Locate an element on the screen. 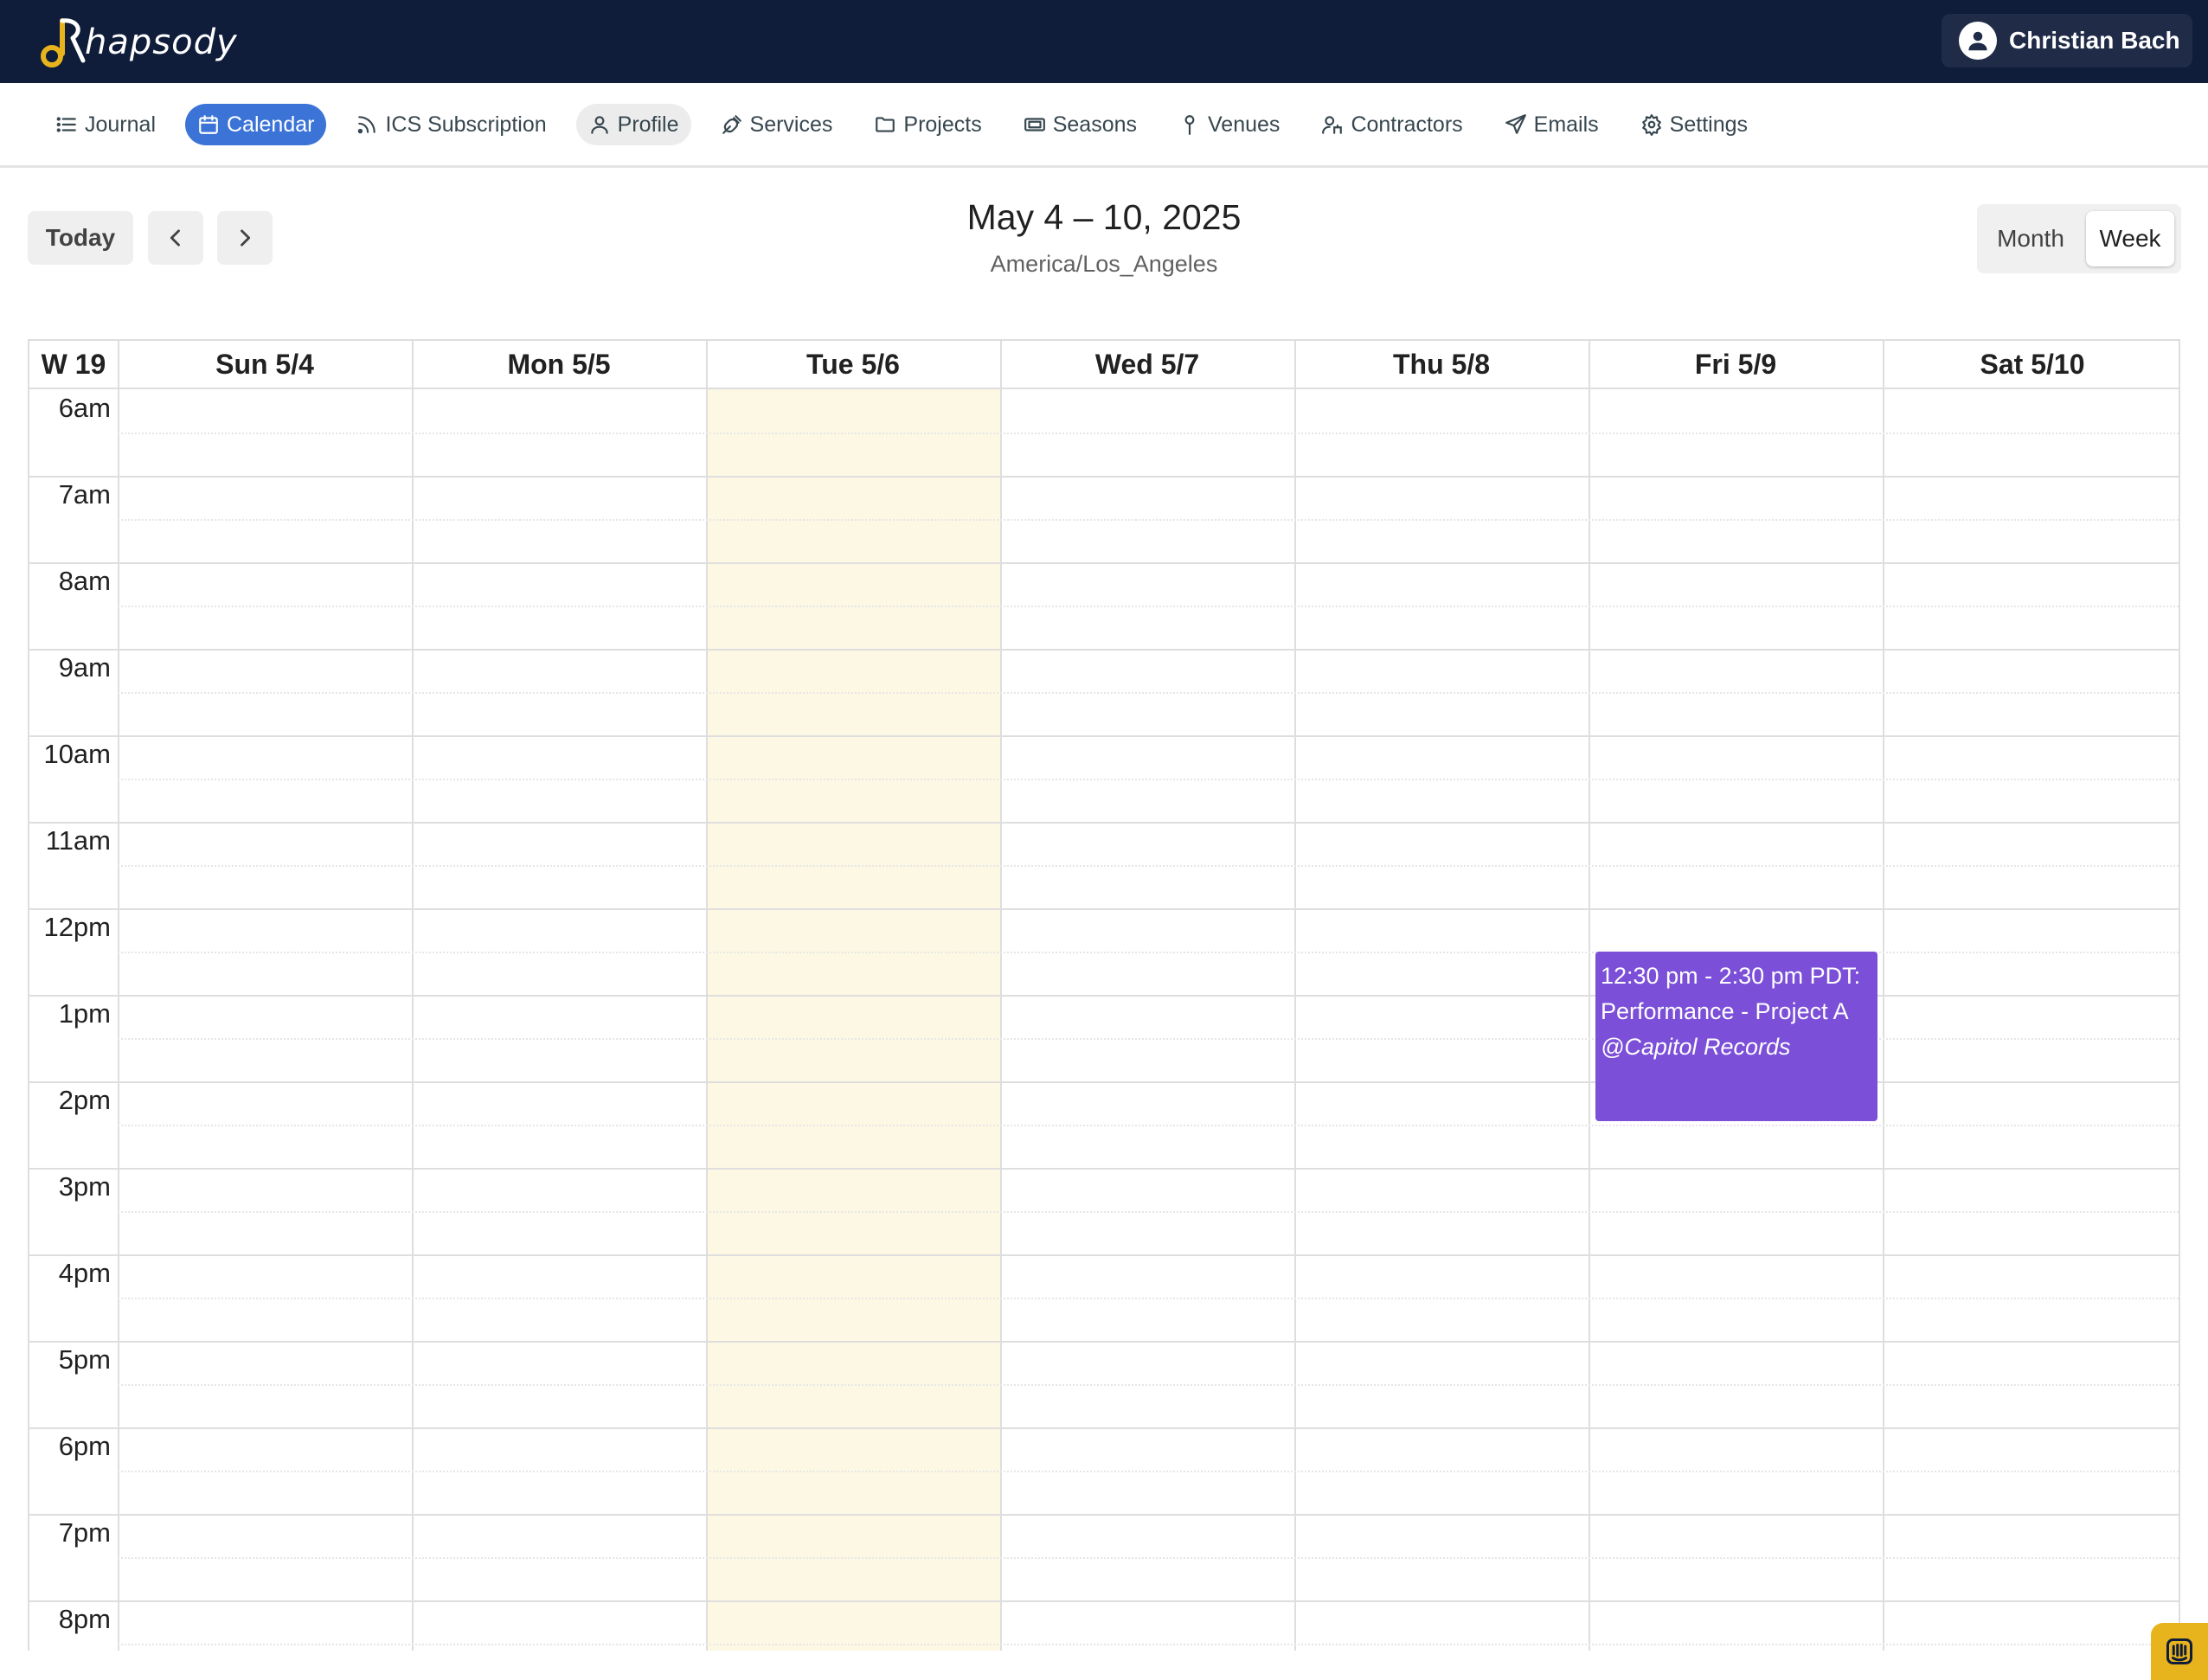  brand-logo: hapsody is located at coordinates (136, 42).